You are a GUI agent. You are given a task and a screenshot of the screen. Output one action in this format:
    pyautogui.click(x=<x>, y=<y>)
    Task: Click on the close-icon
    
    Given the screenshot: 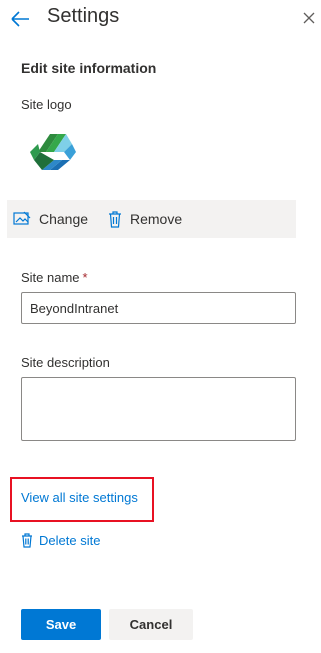 What is the action you would take?
    pyautogui.click(x=309, y=18)
    